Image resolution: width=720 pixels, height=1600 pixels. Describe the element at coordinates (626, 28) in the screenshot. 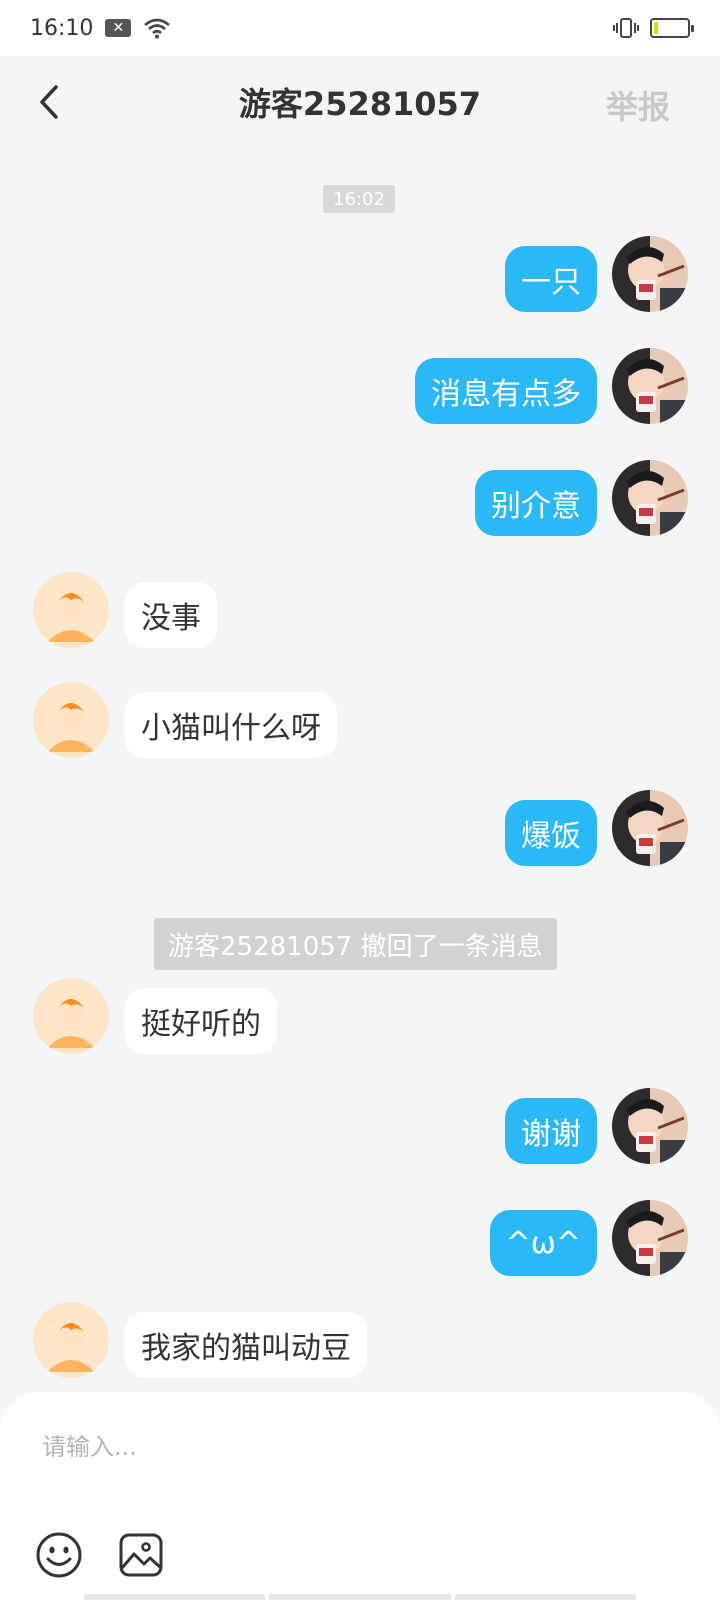

I see `vibrate-icon` at that location.